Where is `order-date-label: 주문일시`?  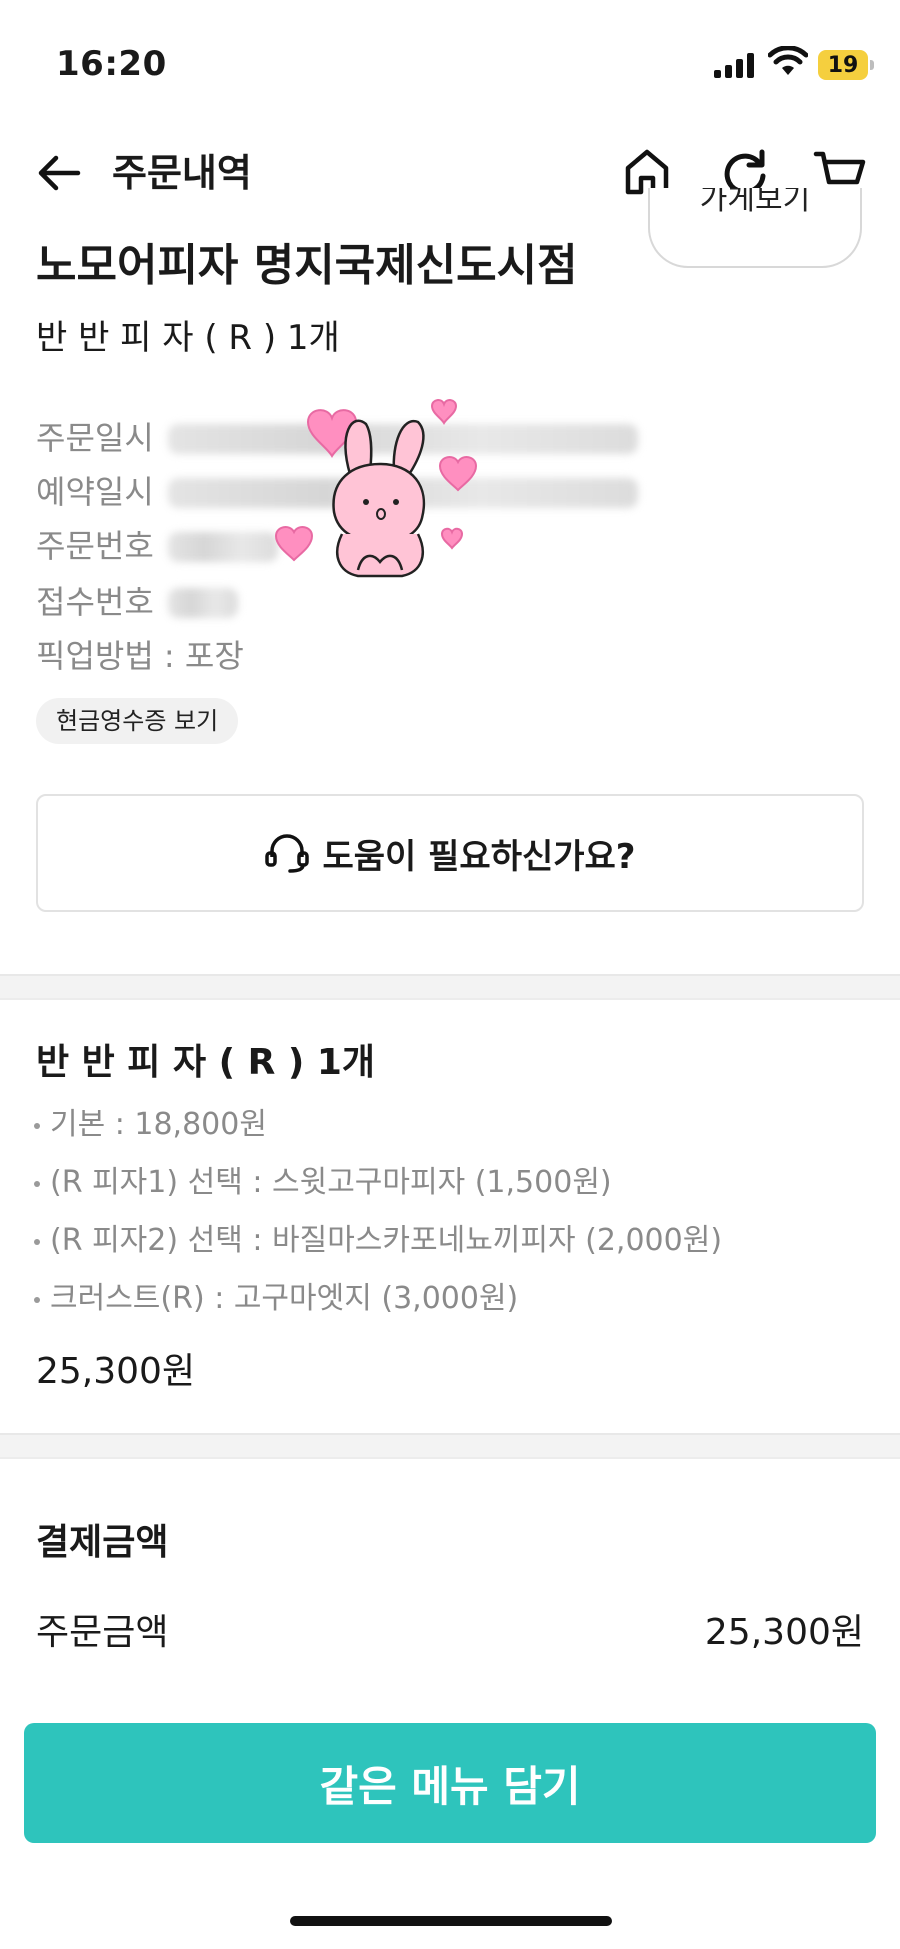
order-date-label: 주문일시 is located at coordinates (95, 438).